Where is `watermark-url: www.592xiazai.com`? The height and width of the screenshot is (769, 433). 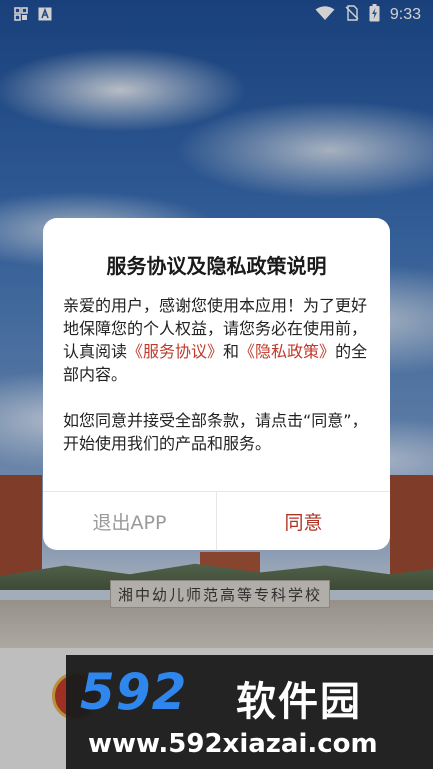 watermark-url: www.592xiazai.com is located at coordinates (233, 744).